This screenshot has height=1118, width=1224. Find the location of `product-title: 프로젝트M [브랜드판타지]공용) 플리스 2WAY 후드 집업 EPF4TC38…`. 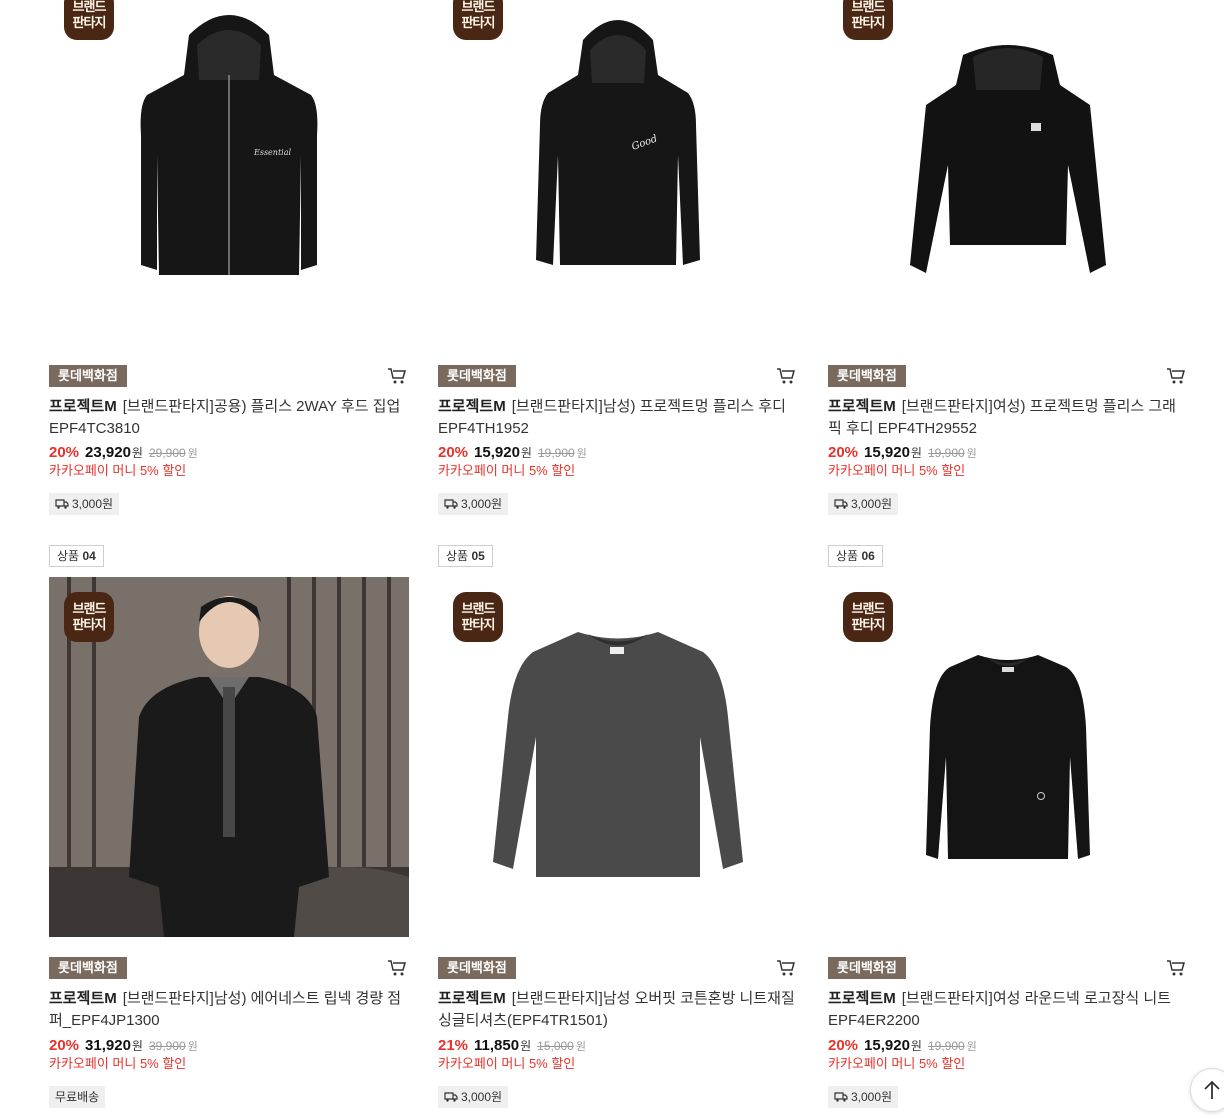

product-title: 프로젝트M [브랜드판타지]공용) 플리스 2WAY 후드 집업 EPF4TC38… is located at coordinates (229, 418).